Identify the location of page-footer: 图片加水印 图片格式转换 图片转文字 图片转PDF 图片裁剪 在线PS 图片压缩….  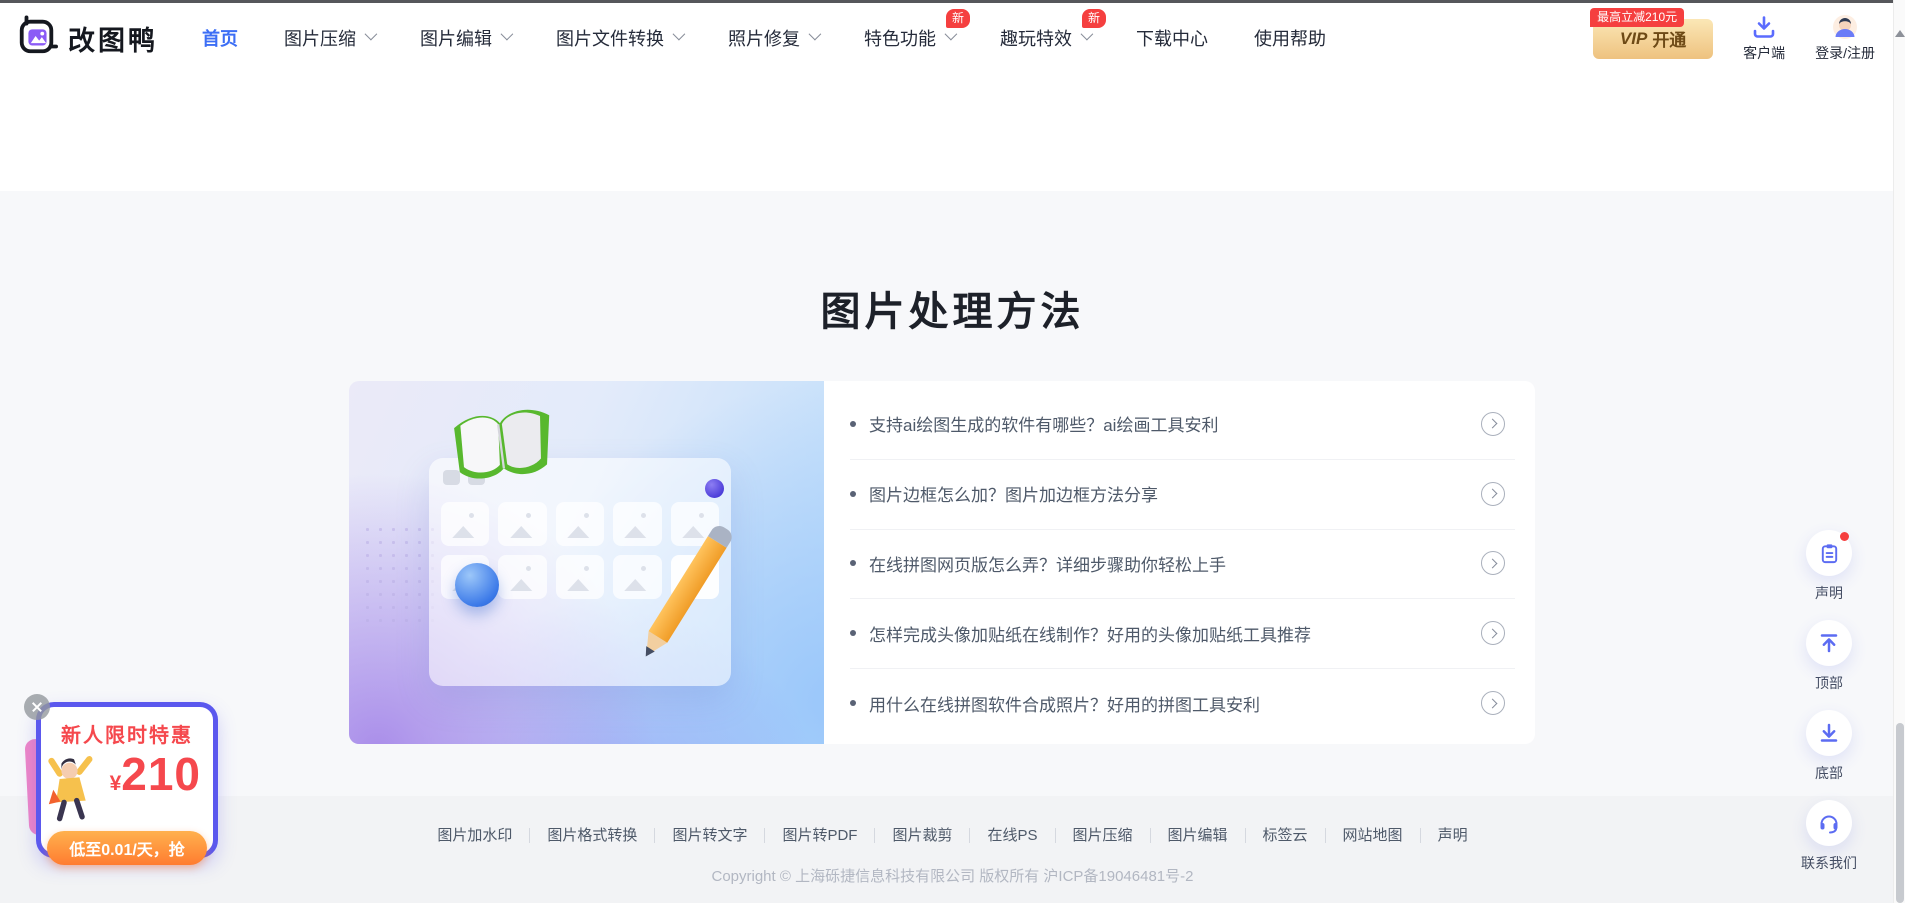
(952, 849).